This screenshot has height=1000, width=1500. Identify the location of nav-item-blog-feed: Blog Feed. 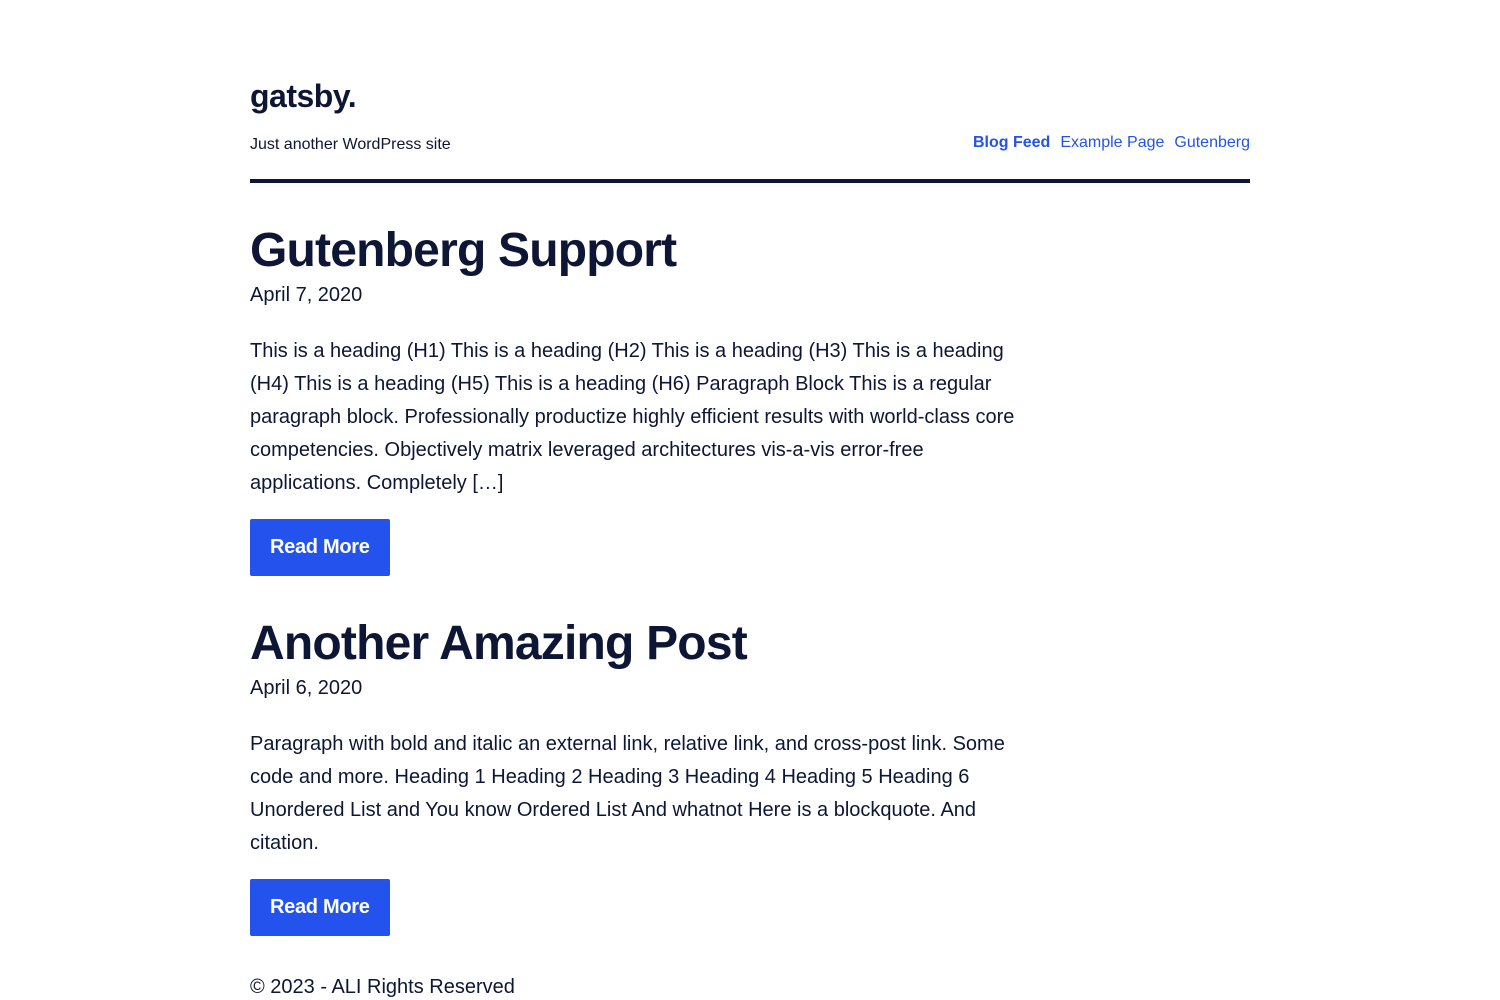
(1011, 143).